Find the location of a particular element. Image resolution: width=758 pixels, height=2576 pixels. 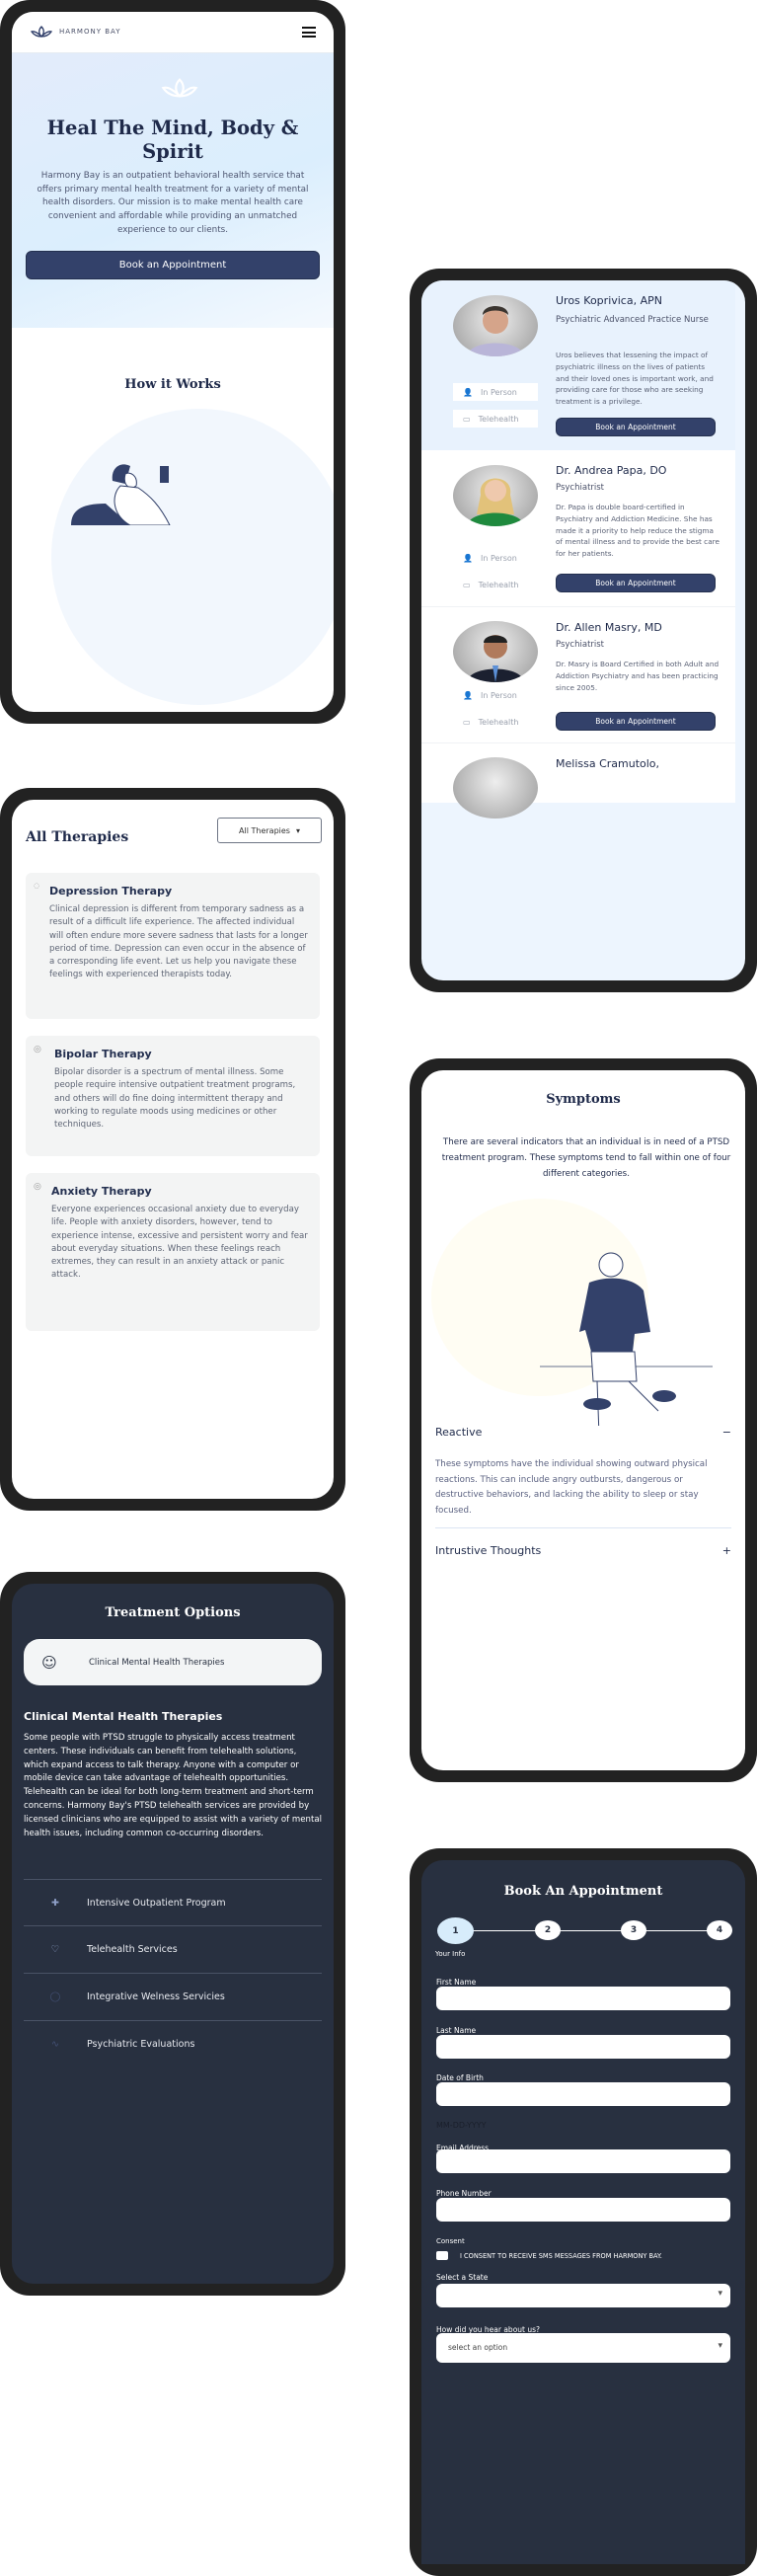

provider-card: Melissa Cramutolo, is located at coordinates (578, 781).